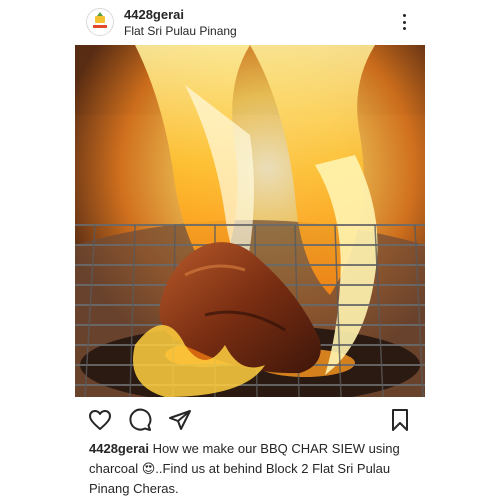 This screenshot has width=500, height=500. I want to click on heart-icon, so click(100, 420).